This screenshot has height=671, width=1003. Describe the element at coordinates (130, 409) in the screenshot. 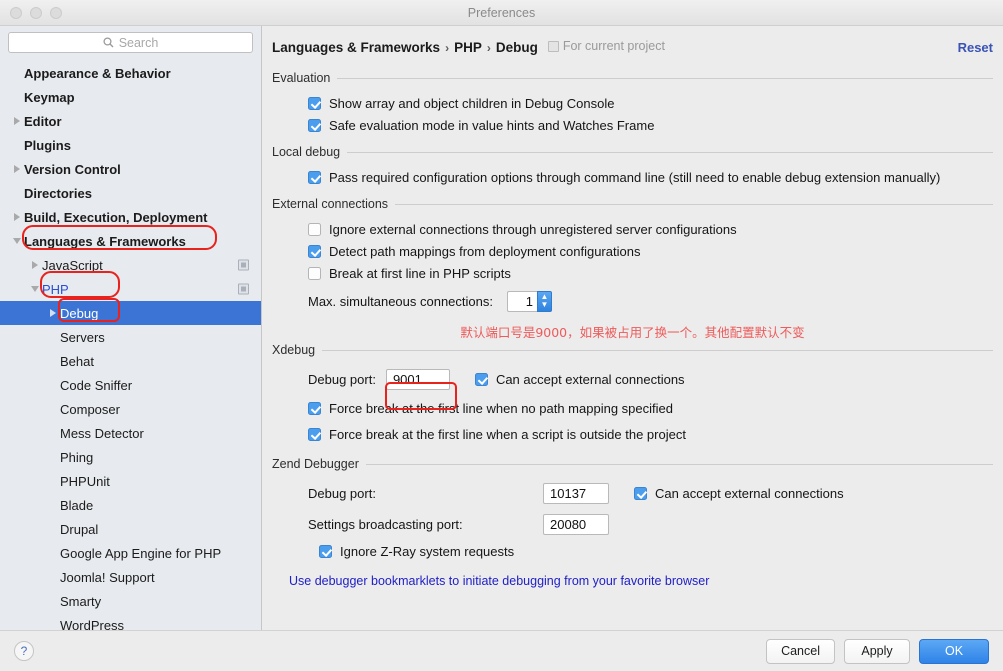

I see `sidebar-item-composer: Composer` at that location.